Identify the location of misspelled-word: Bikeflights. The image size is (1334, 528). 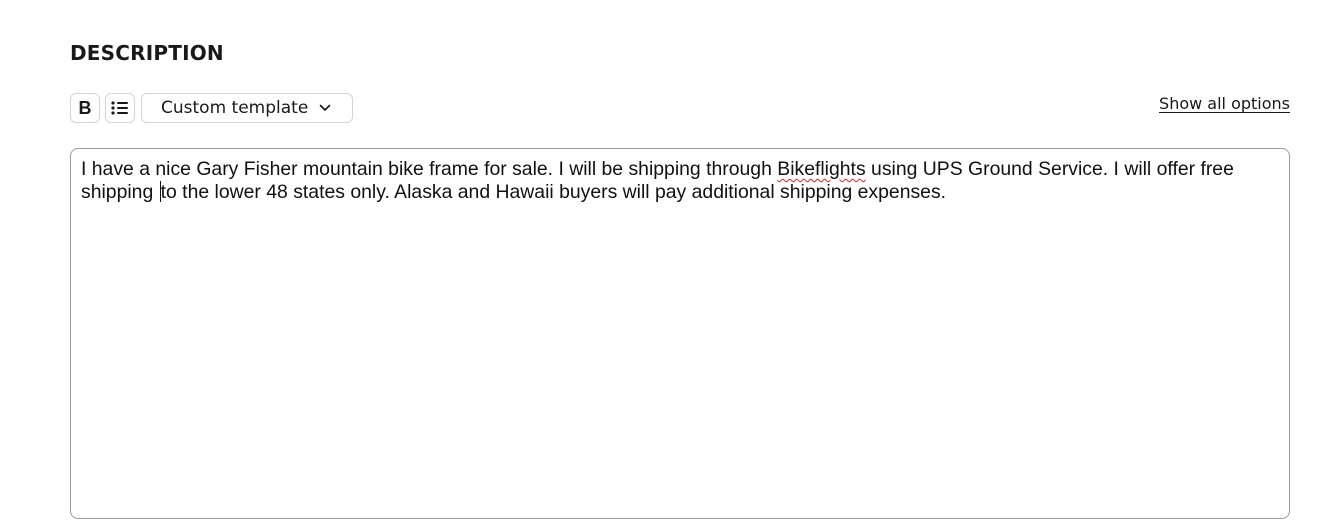
(821, 169).